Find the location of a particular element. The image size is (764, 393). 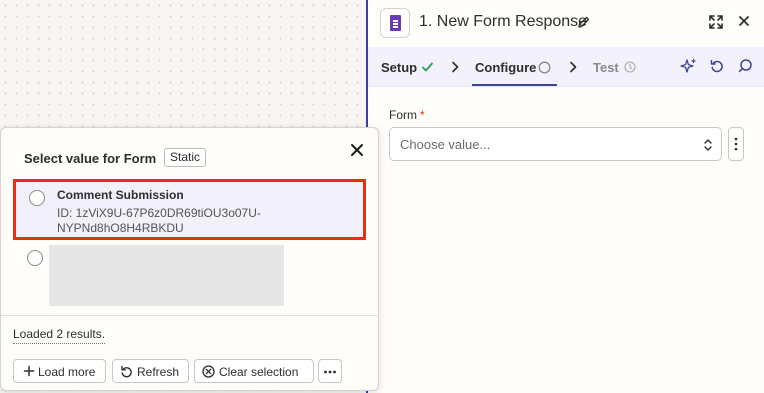

tab-test-label: Test is located at coordinates (606, 67).